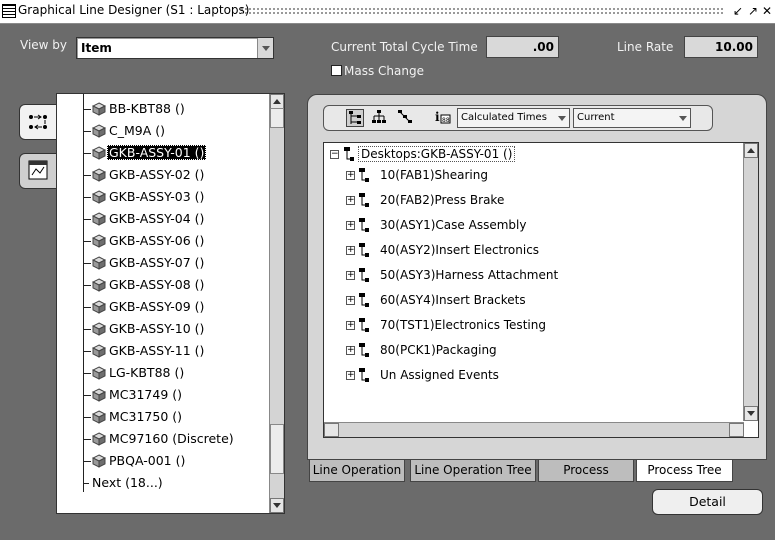 The width and height of the screenshot is (775, 540). I want to click on tab-label: Line Operation, so click(357, 470).